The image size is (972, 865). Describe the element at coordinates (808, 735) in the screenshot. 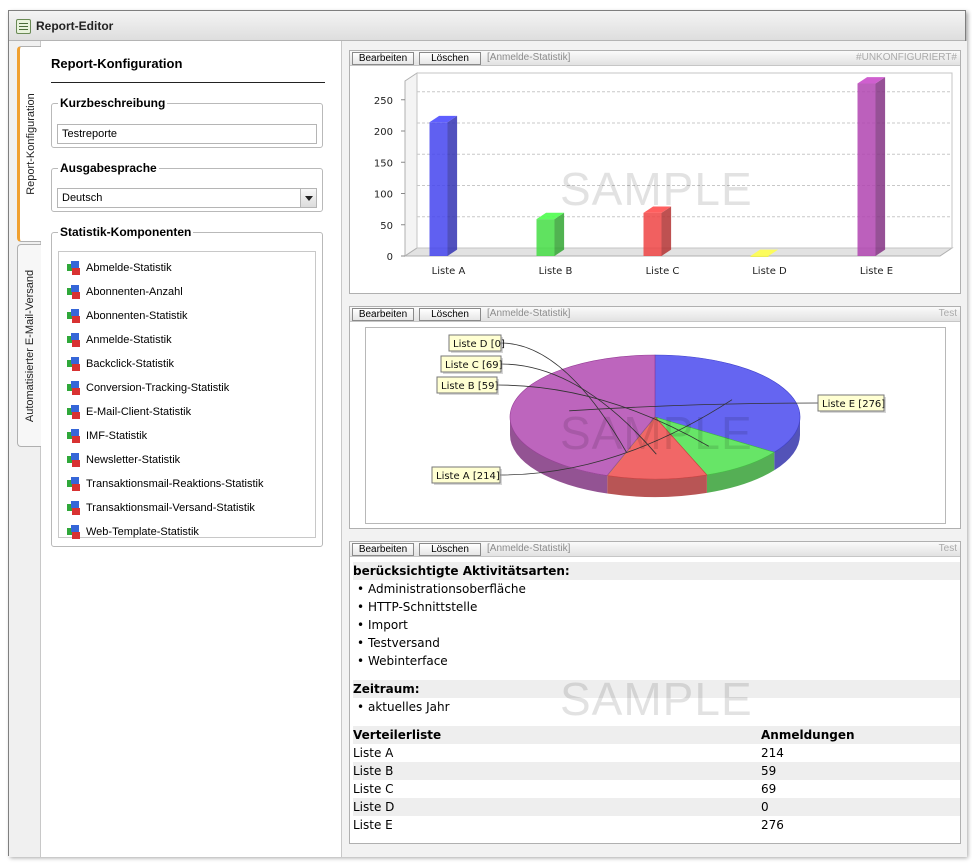

I see `col-header-anmeldungen: Anmeldungen` at that location.